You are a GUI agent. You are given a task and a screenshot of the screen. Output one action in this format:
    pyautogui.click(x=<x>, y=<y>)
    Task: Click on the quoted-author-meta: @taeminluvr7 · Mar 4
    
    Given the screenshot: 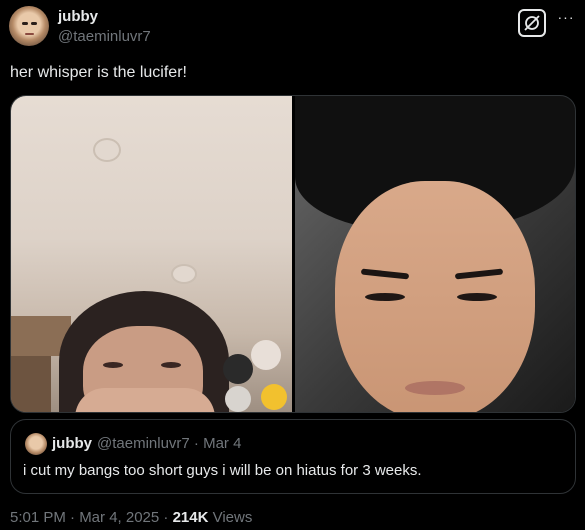 What is the action you would take?
    pyautogui.click(x=169, y=443)
    